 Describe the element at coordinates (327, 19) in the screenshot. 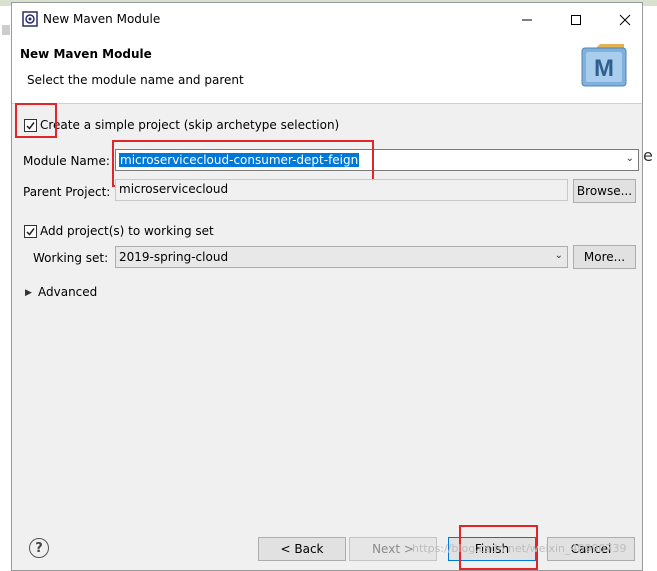

I see `title-bar: New Maven Module` at that location.